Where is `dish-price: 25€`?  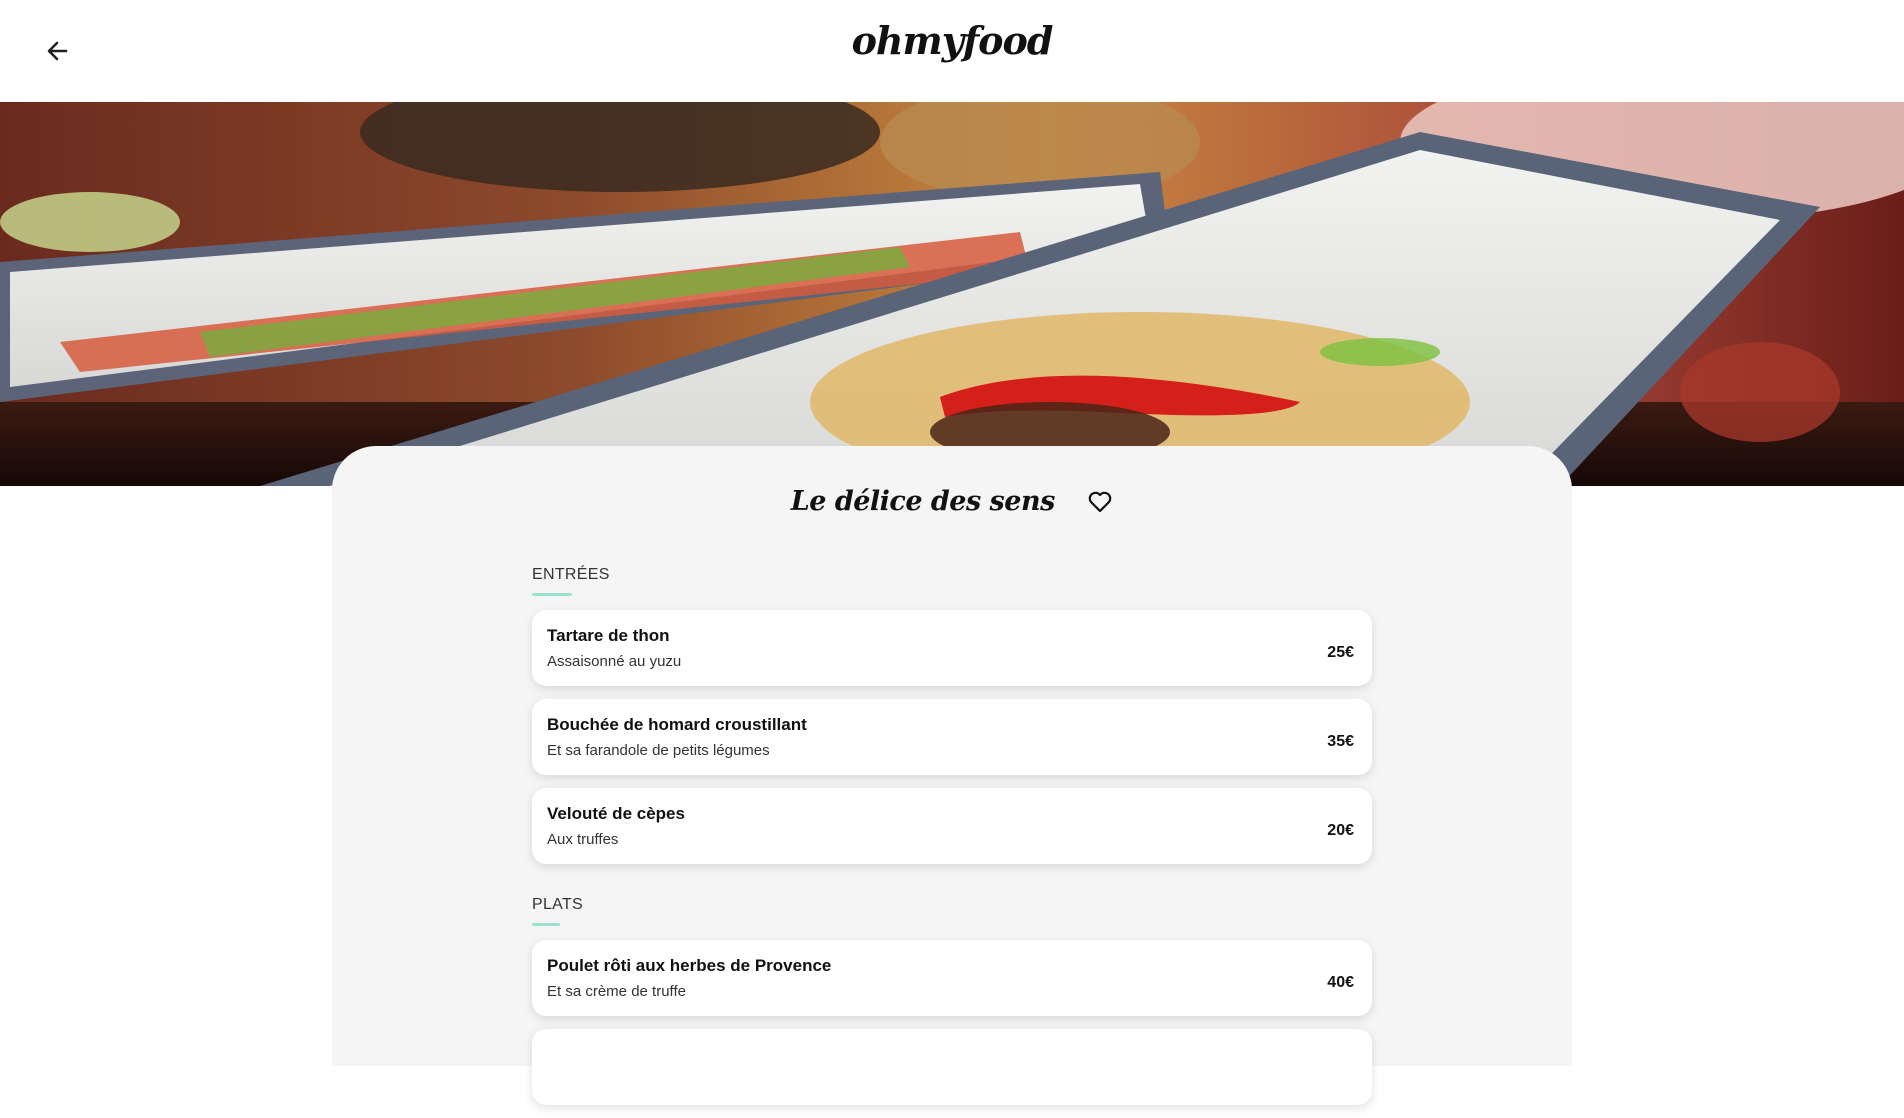 dish-price: 25€ is located at coordinates (1340, 652).